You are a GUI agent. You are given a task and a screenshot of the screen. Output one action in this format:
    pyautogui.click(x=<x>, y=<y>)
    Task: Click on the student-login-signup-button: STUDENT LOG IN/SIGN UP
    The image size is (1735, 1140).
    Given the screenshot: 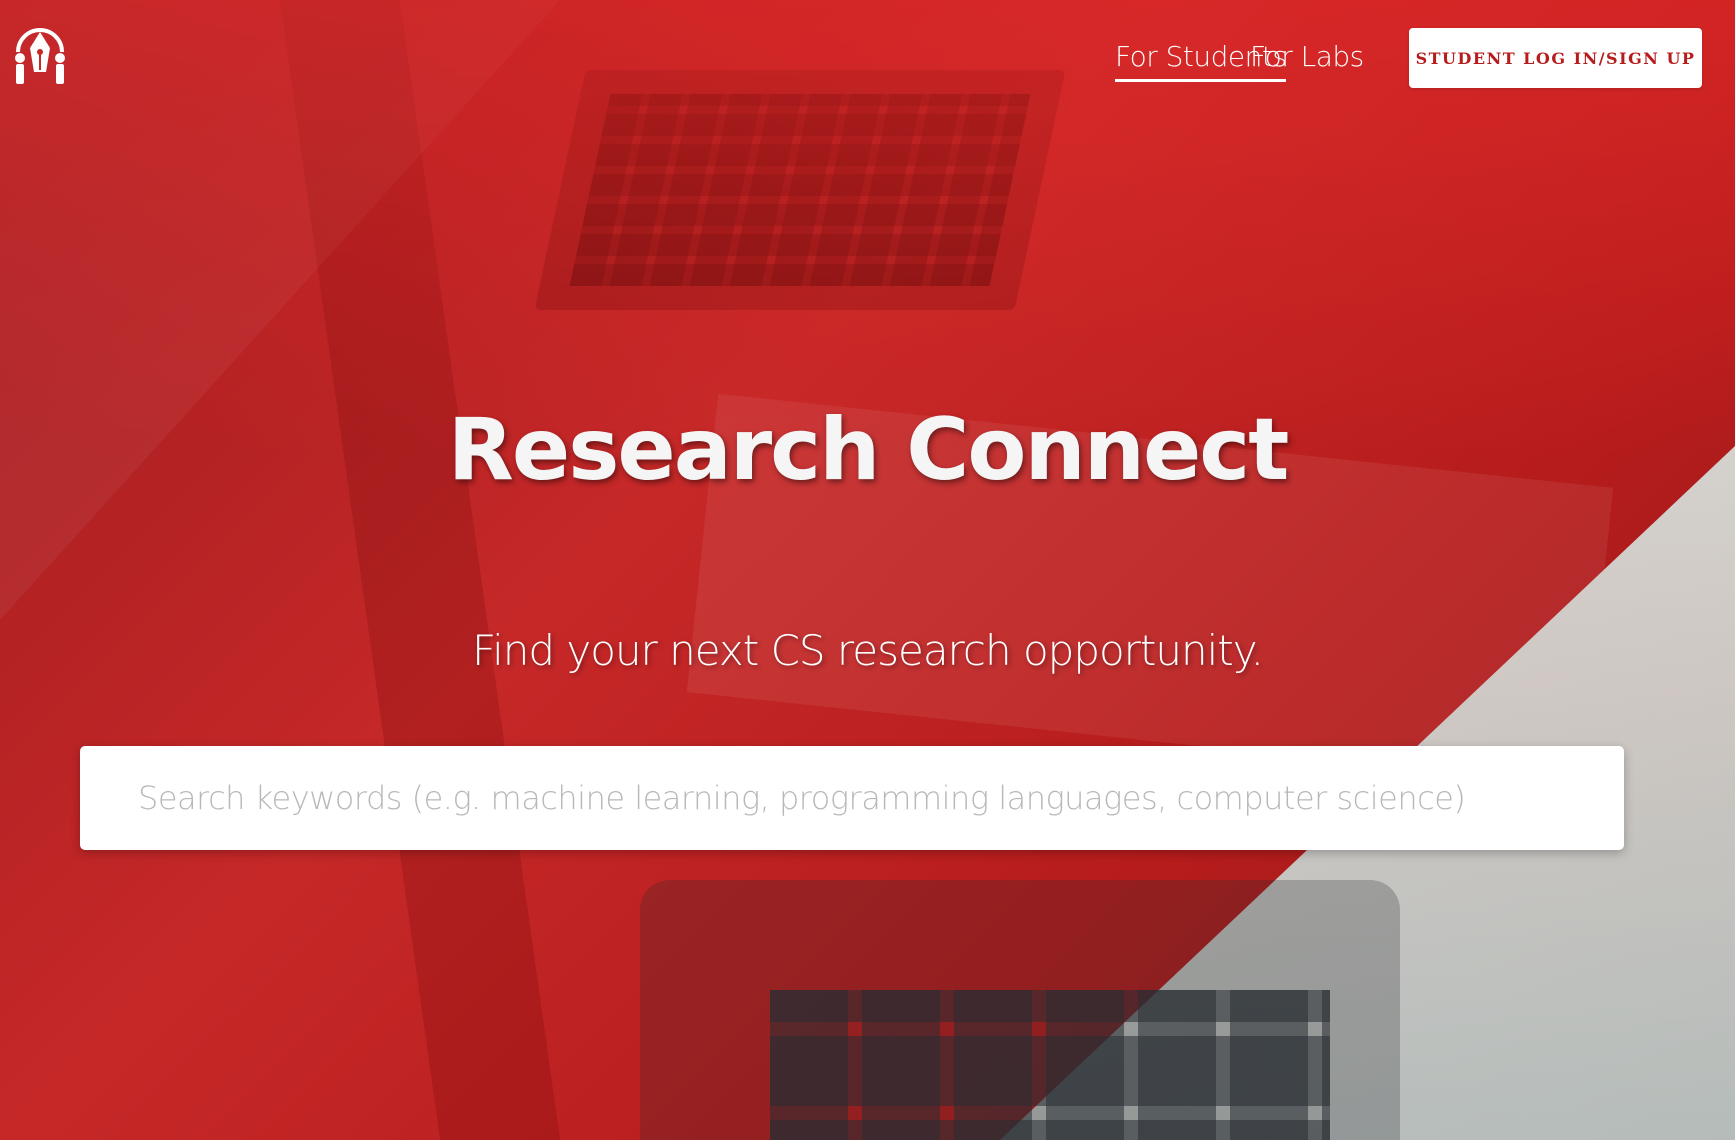 What is the action you would take?
    pyautogui.click(x=1555, y=58)
    